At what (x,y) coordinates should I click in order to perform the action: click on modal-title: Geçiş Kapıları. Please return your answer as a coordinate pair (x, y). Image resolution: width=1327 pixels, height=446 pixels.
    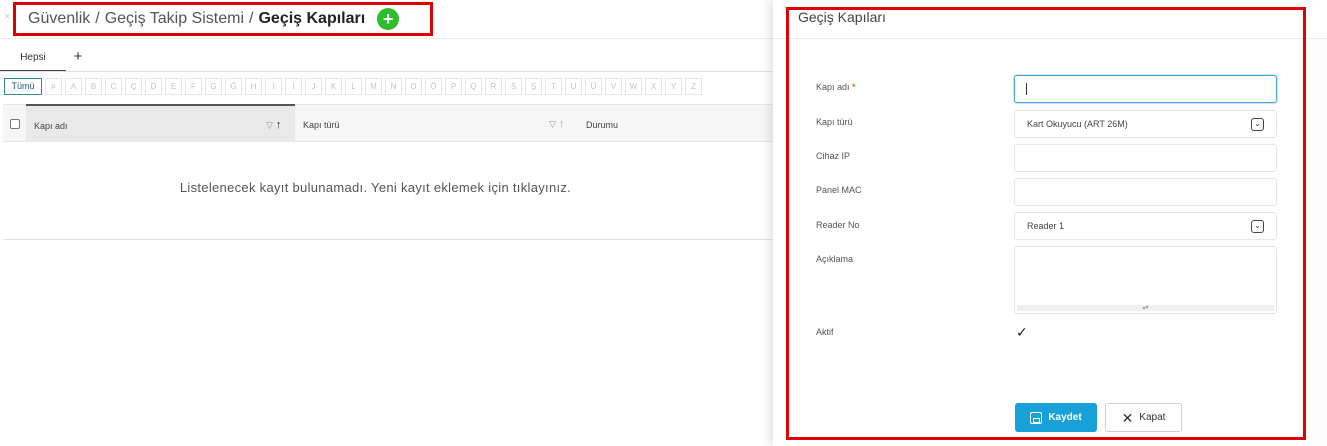
    Looking at the image, I should click on (842, 17).